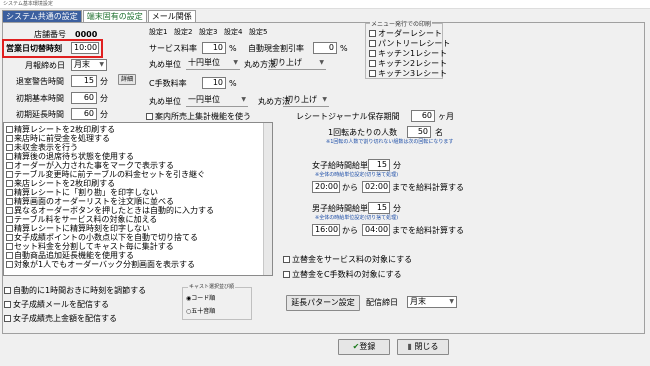 The height and width of the screenshot is (366, 650). What do you see at coordinates (446, 116) in the screenshot?
I see `journal-retention-unit: ヶ月` at bounding box center [446, 116].